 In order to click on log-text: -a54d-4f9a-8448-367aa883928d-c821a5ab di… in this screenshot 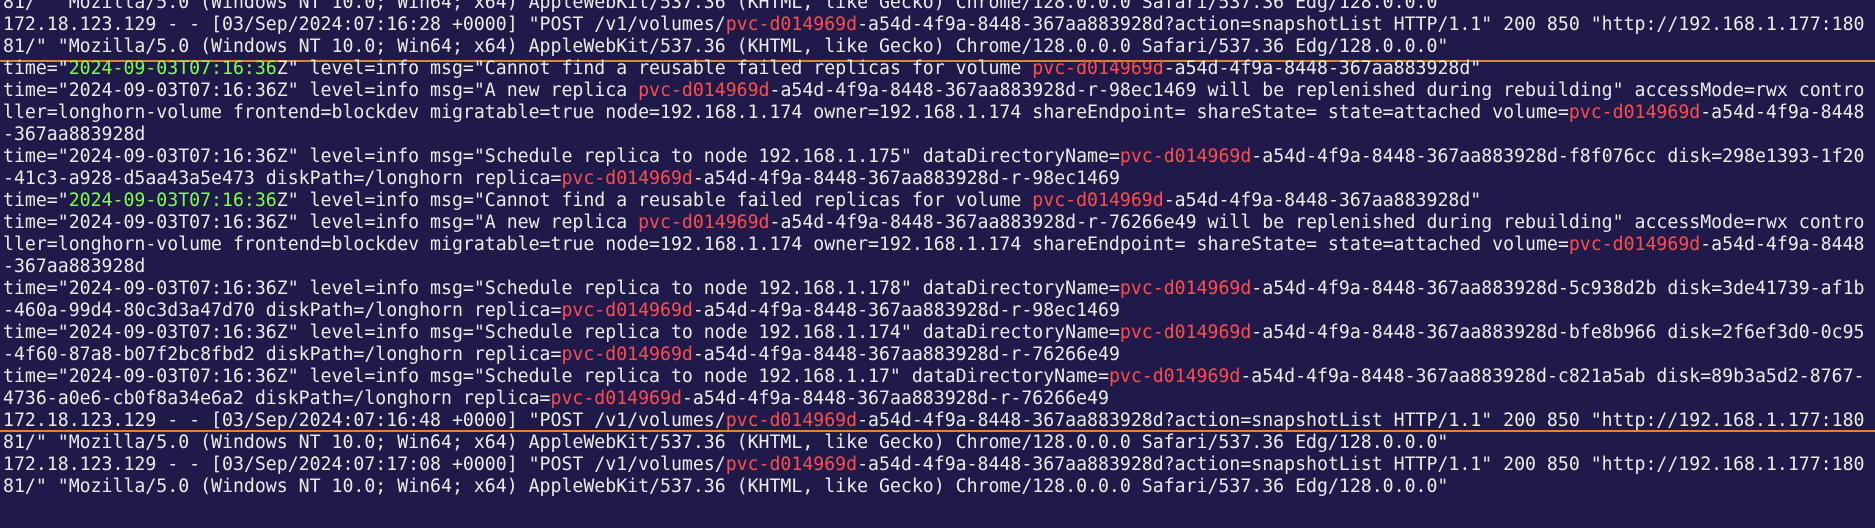, I will do `click(1552, 376)`.